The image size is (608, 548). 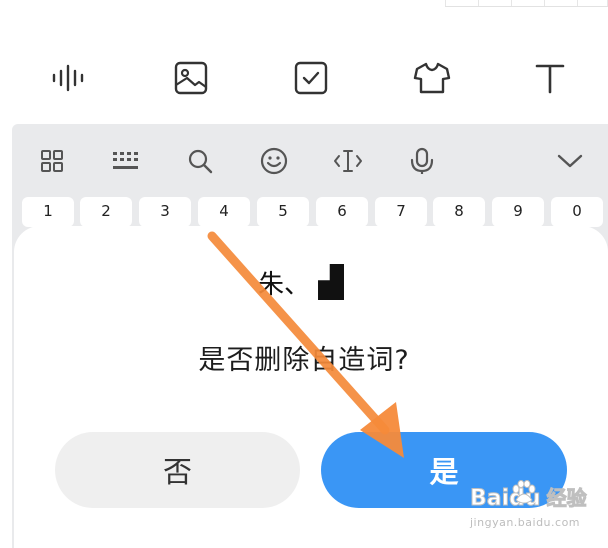 I want to click on number-key-4: 4, so click(x=224, y=212).